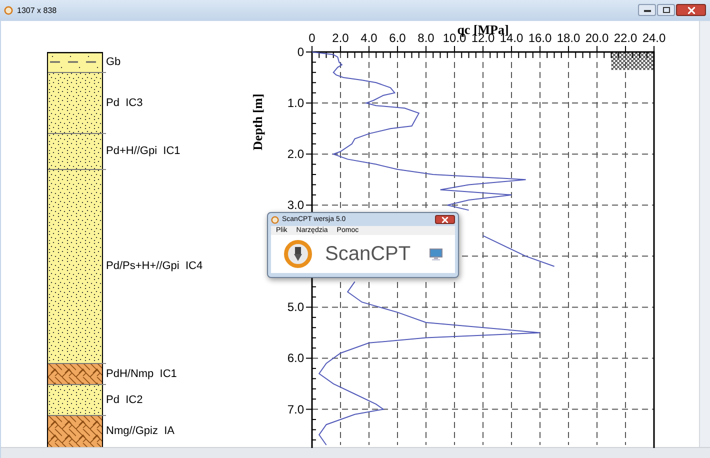 The height and width of the screenshot is (458, 710). Describe the element at coordinates (295, 307) in the screenshot. I see `tick-label: 5.0` at that location.